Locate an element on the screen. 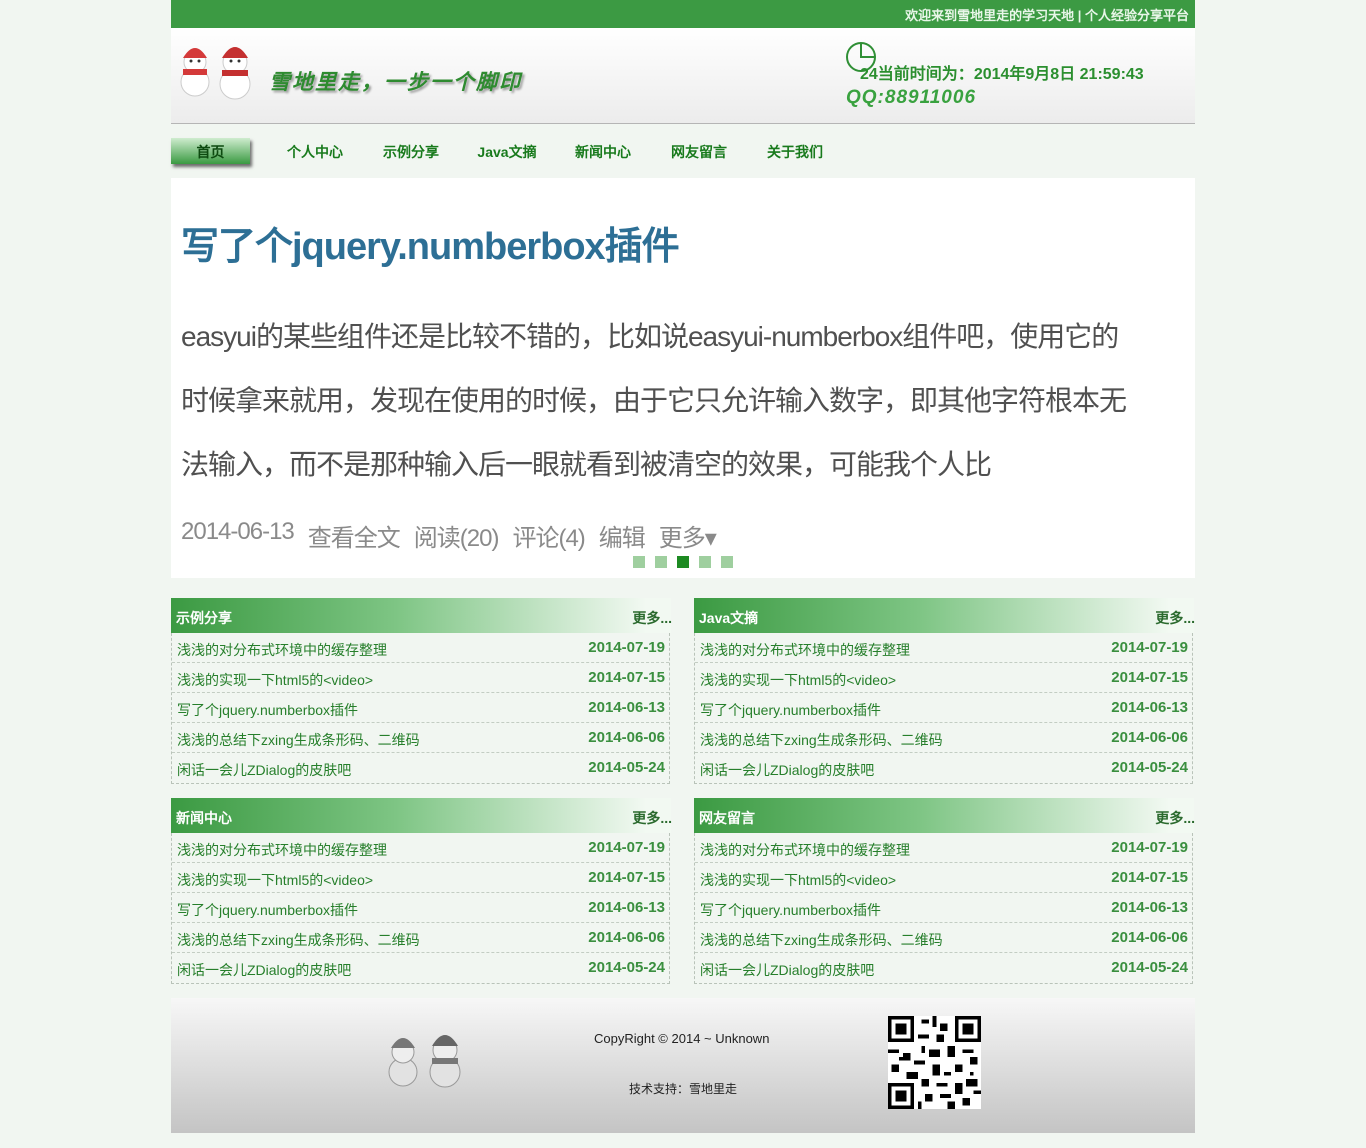  comment-count: 评论(4) is located at coordinates (548, 535).